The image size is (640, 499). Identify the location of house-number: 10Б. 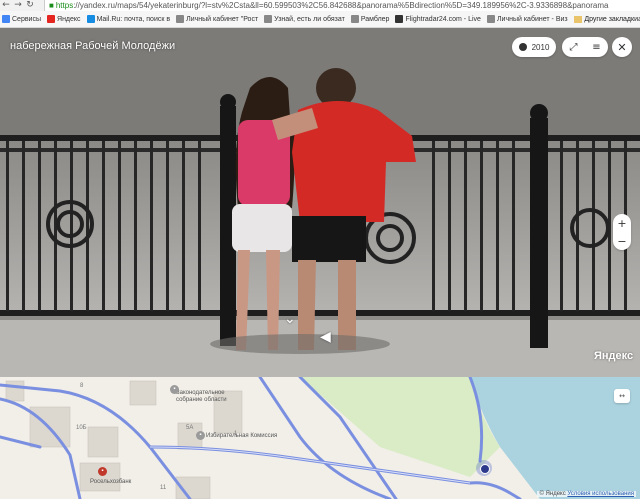
(81, 428).